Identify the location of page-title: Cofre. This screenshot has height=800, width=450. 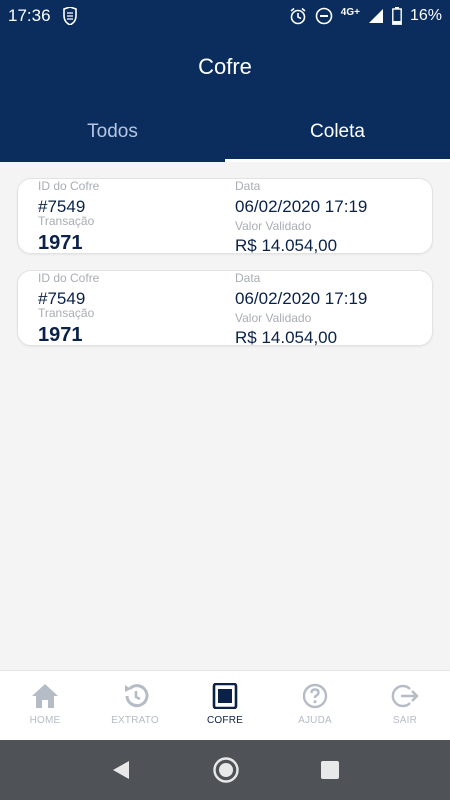
(225, 66).